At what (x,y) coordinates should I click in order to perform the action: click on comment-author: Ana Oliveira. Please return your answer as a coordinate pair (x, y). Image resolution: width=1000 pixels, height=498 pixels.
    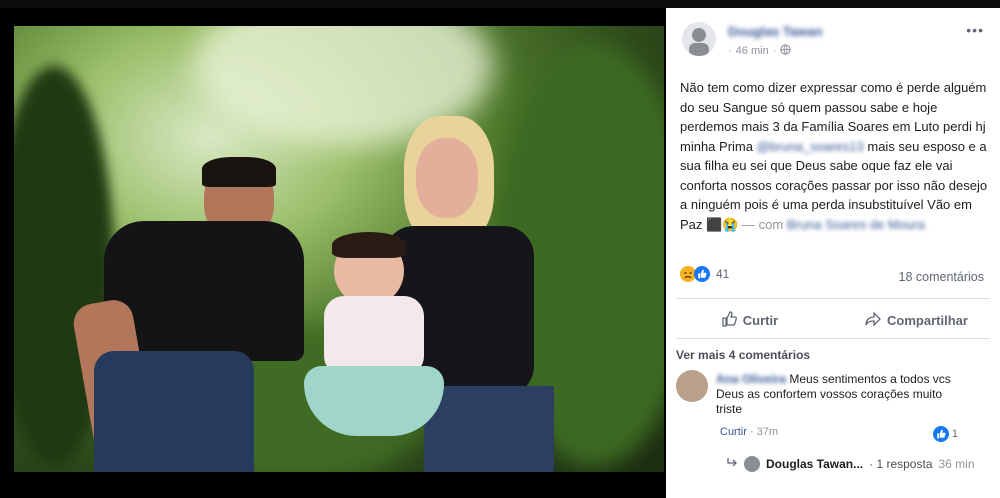
    Looking at the image, I should click on (751, 379).